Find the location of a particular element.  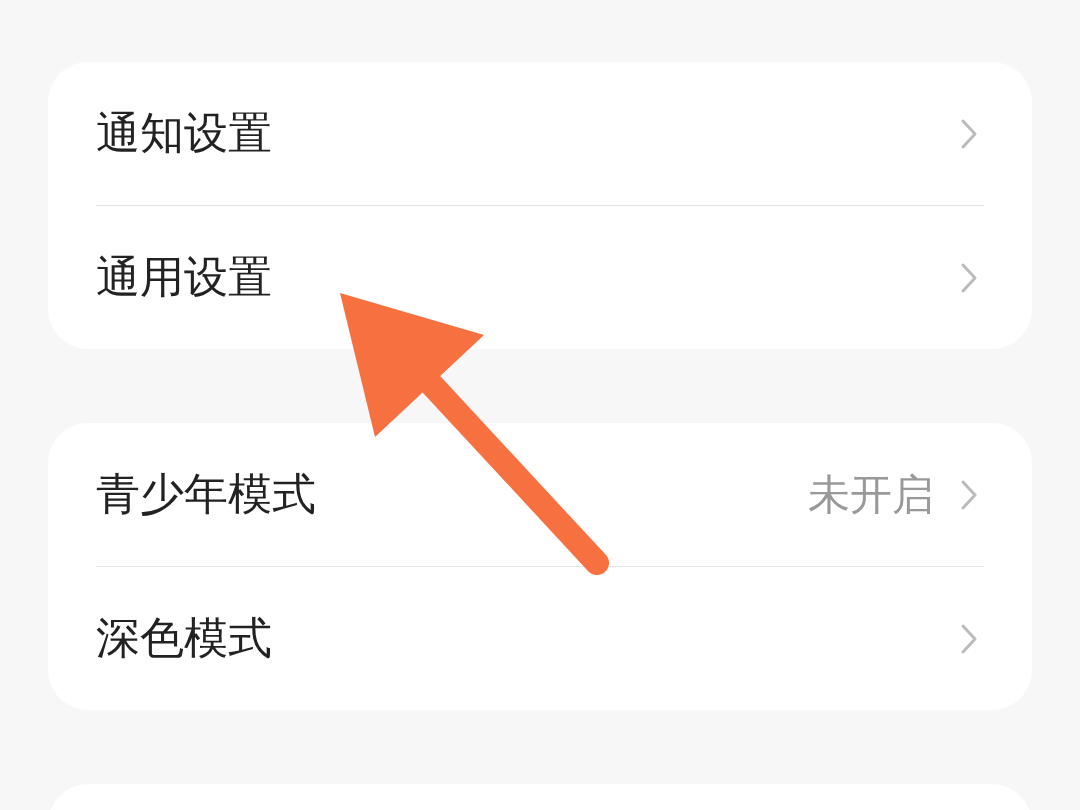

settings-row: 深色模式 is located at coordinates (540, 638).